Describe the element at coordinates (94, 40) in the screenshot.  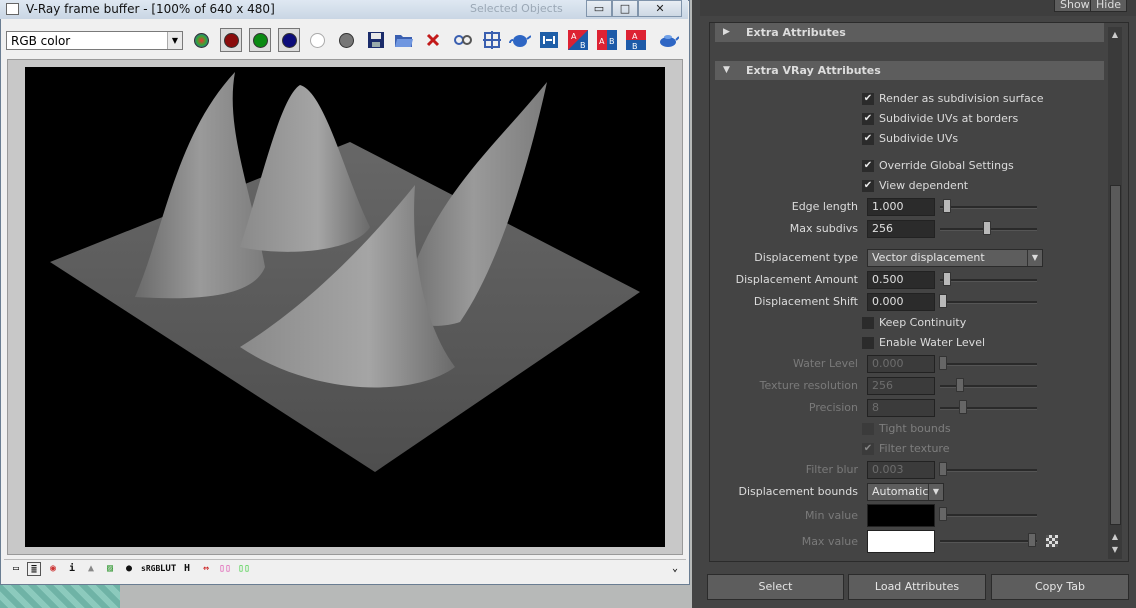
I see `channel-dropdown: RGB color ▼` at that location.